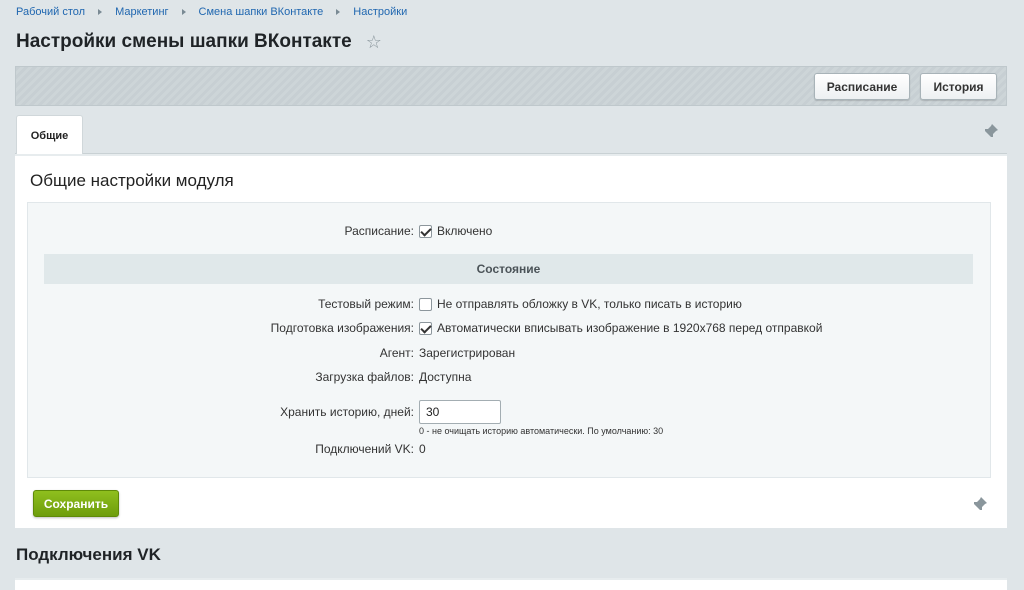 This screenshot has width=1024, height=590. Describe the element at coordinates (511, 134) in the screenshot. I see `tabs-bar: Общие` at that location.